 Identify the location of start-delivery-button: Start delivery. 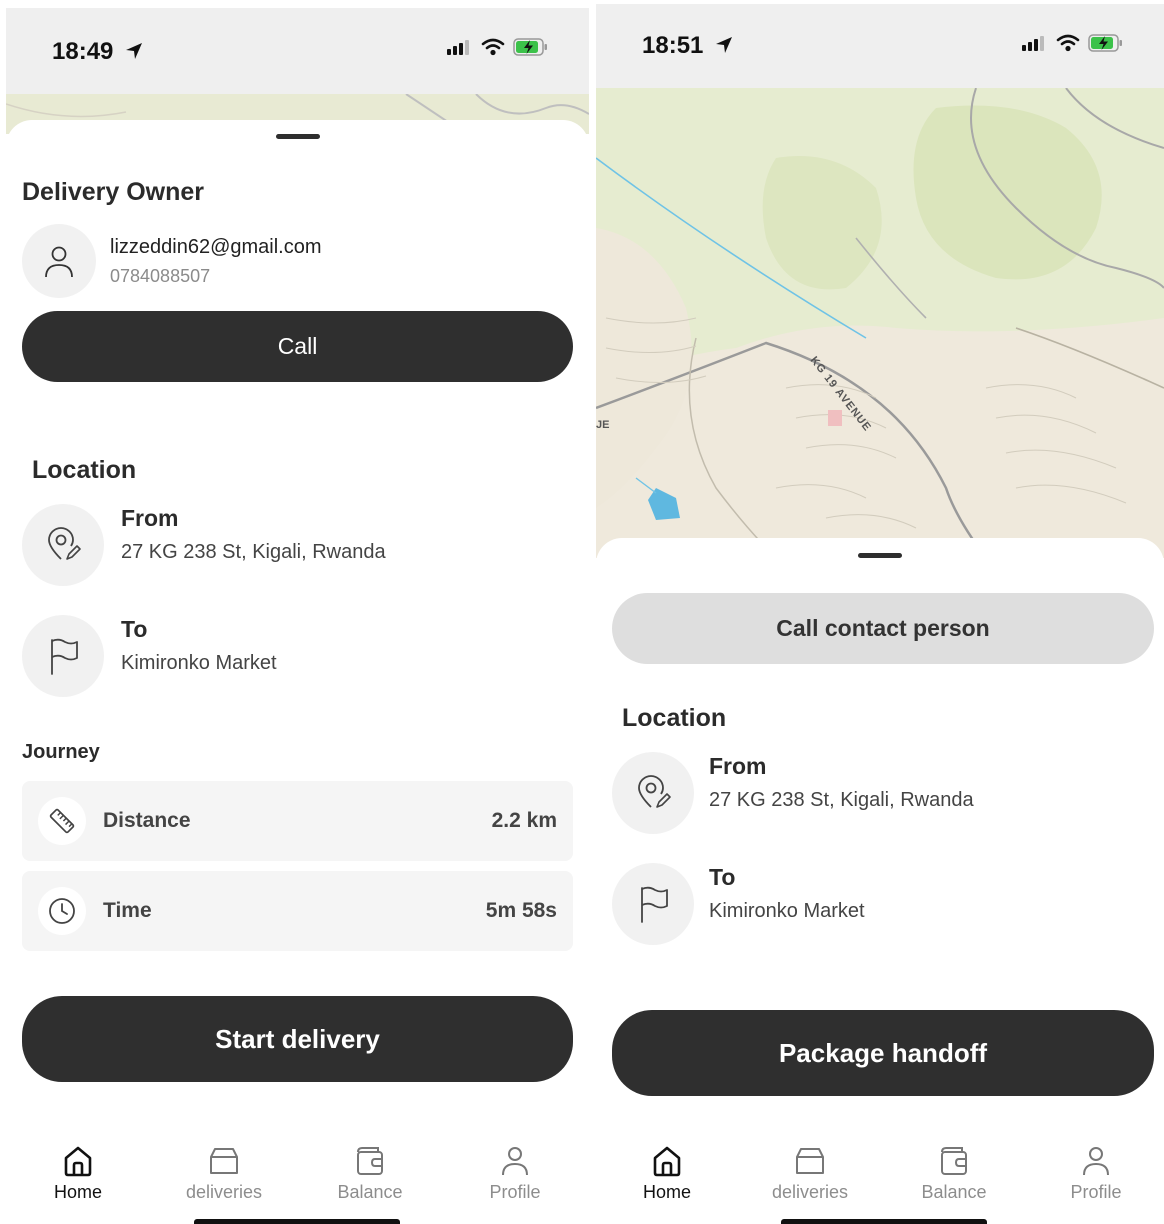
(297, 1039).